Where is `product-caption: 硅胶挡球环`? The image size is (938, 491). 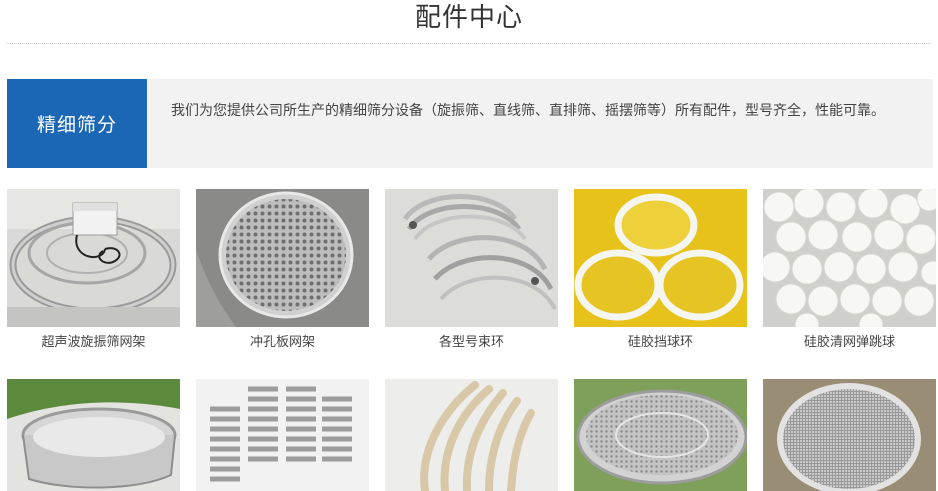 product-caption: 硅胶挡球环 is located at coordinates (660, 343).